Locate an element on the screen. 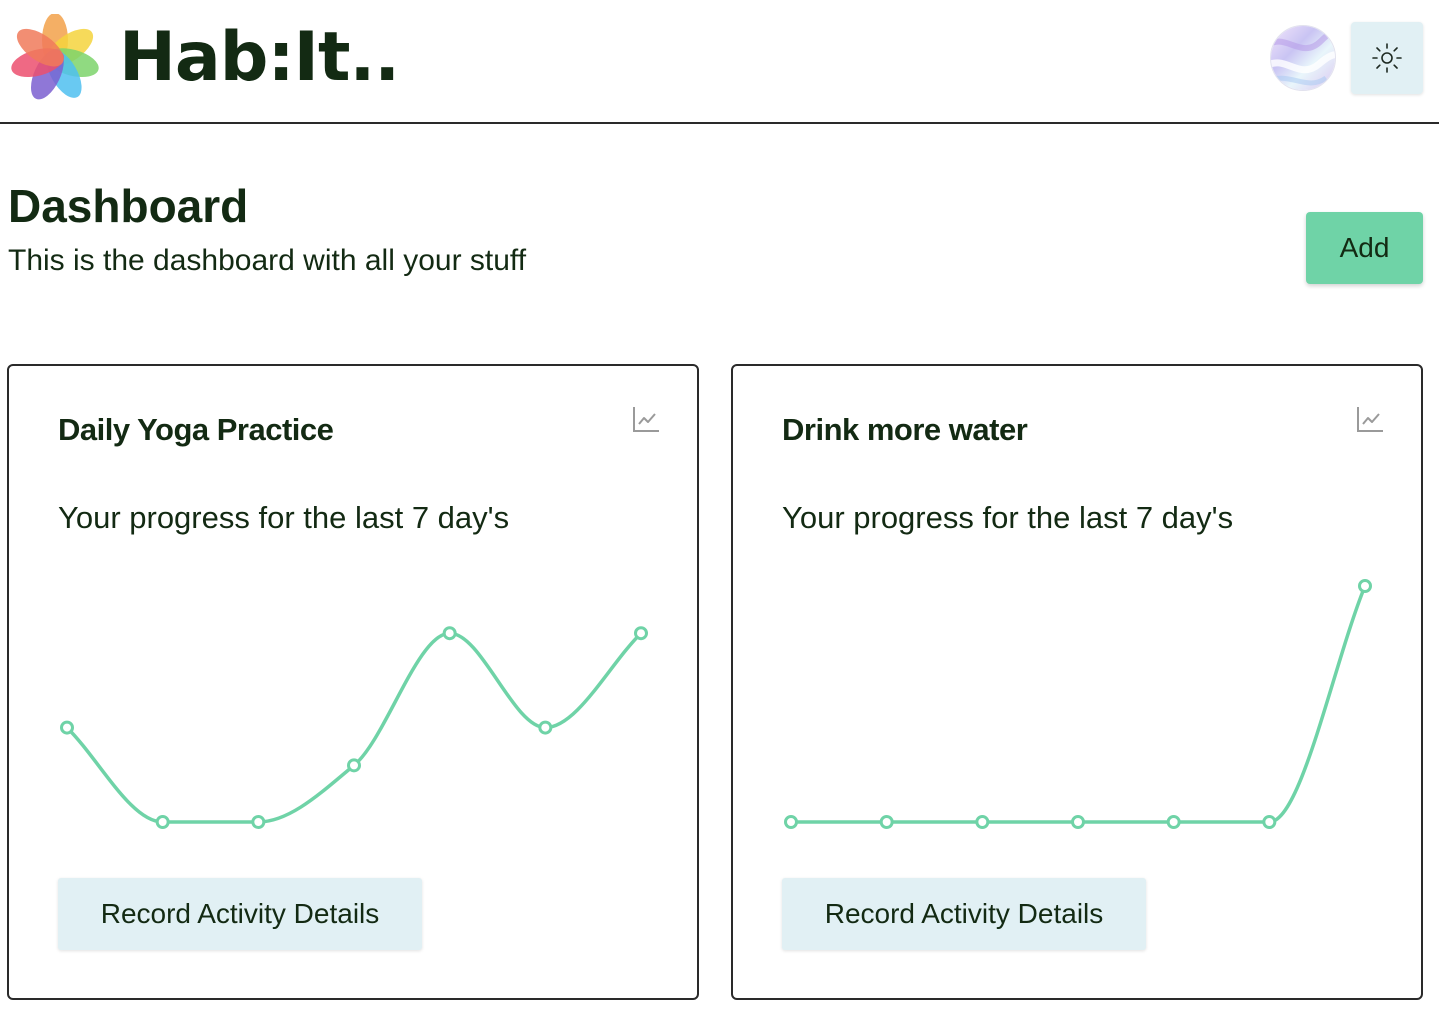 The image size is (1439, 1012). theme-toggle-button is located at coordinates (1387, 58).